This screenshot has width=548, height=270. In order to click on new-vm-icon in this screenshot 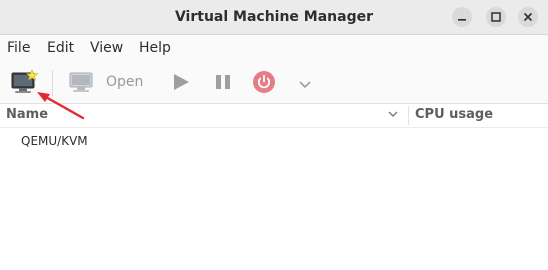, I will do `click(25, 81)`.